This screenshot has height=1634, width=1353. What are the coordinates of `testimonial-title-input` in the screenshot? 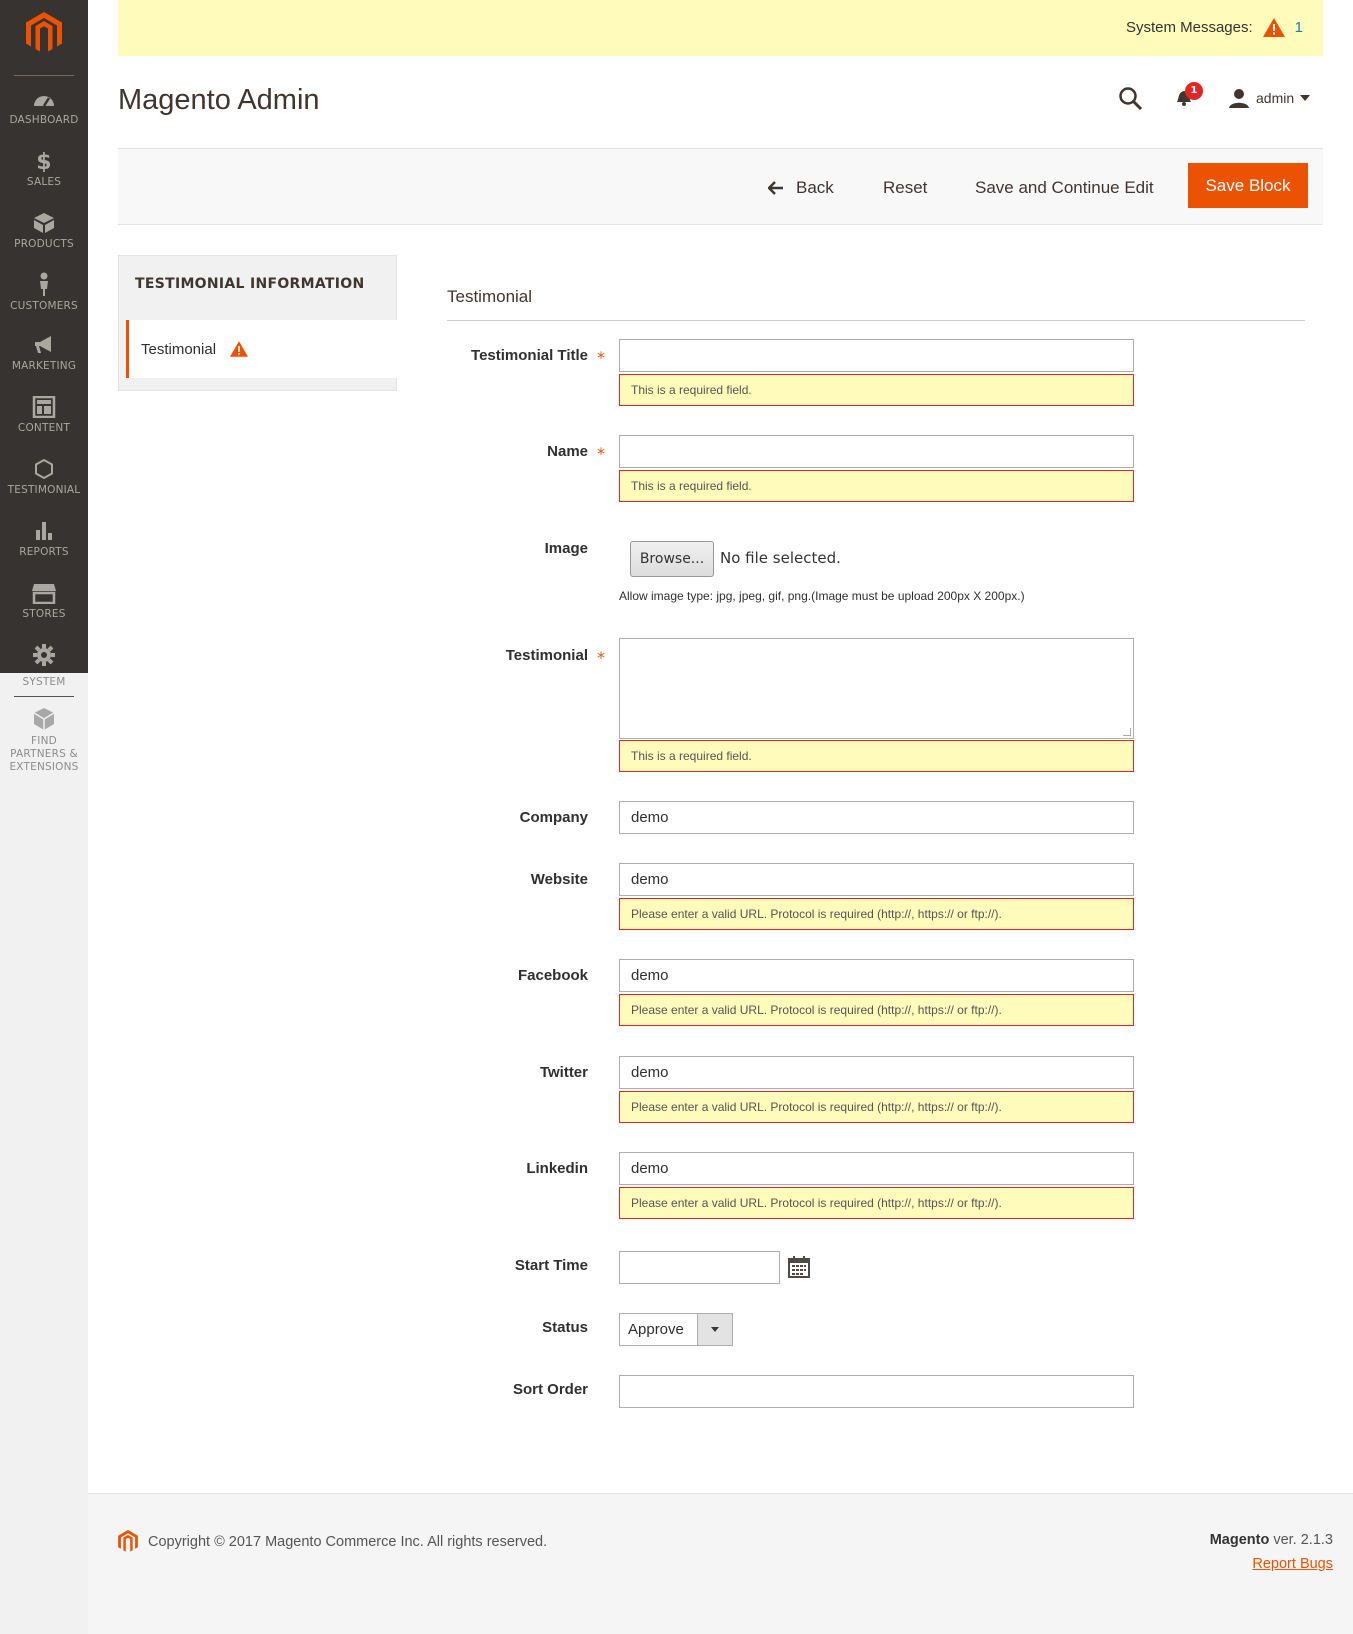 It's located at (876, 355).